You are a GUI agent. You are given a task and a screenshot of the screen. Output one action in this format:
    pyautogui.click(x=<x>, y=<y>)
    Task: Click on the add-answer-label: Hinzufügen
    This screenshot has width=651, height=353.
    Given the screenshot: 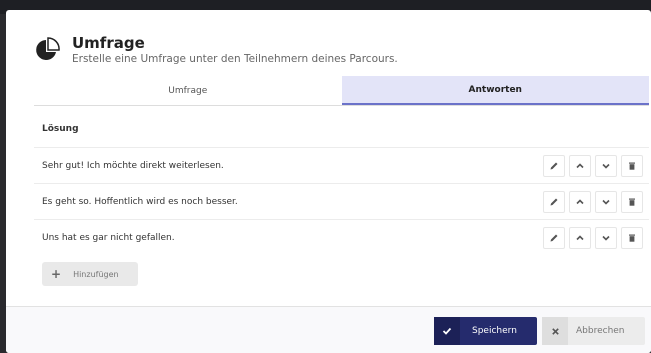 What is the action you would take?
    pyautogui.click(x=96, y=274)
    